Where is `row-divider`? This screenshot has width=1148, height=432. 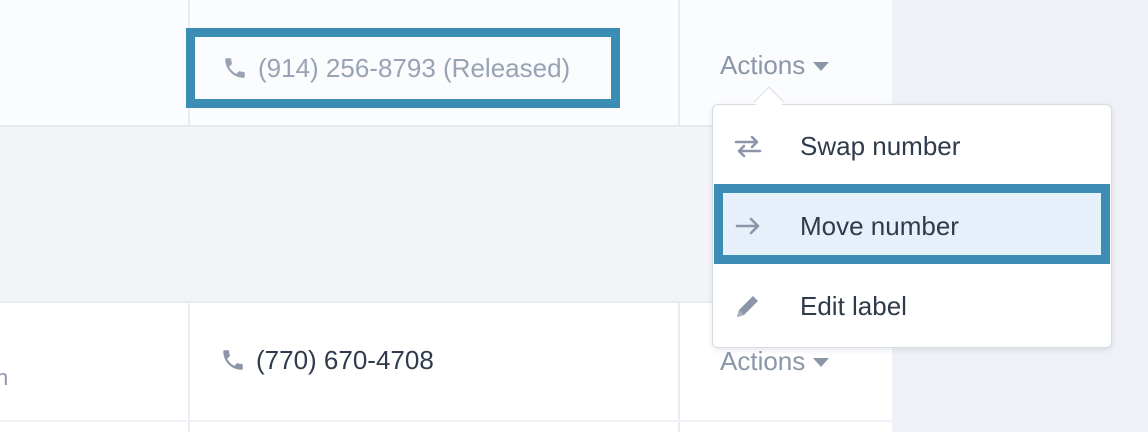 row-divider is located at coordinates (446, 421).